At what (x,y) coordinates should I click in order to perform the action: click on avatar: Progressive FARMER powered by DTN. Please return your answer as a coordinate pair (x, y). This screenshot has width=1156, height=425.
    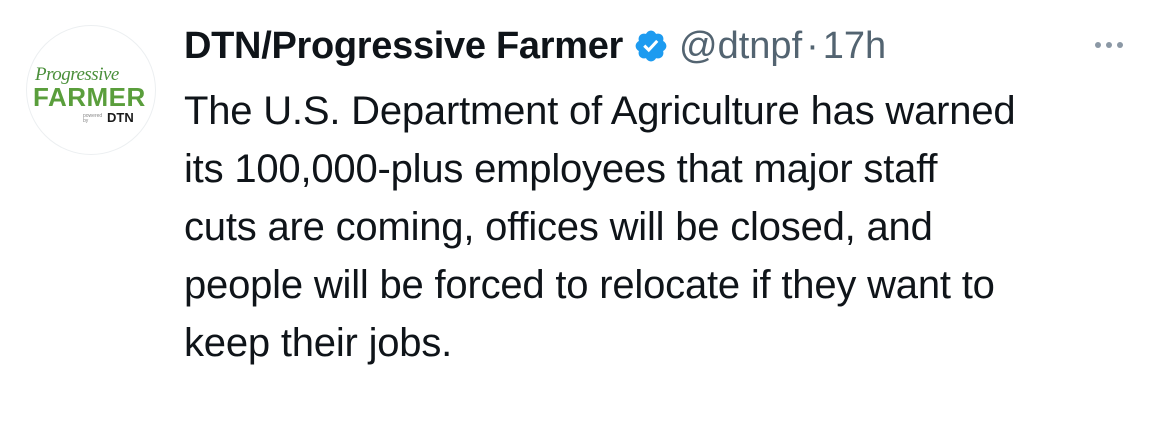
    Looking at the image, I should click on (91, 90).